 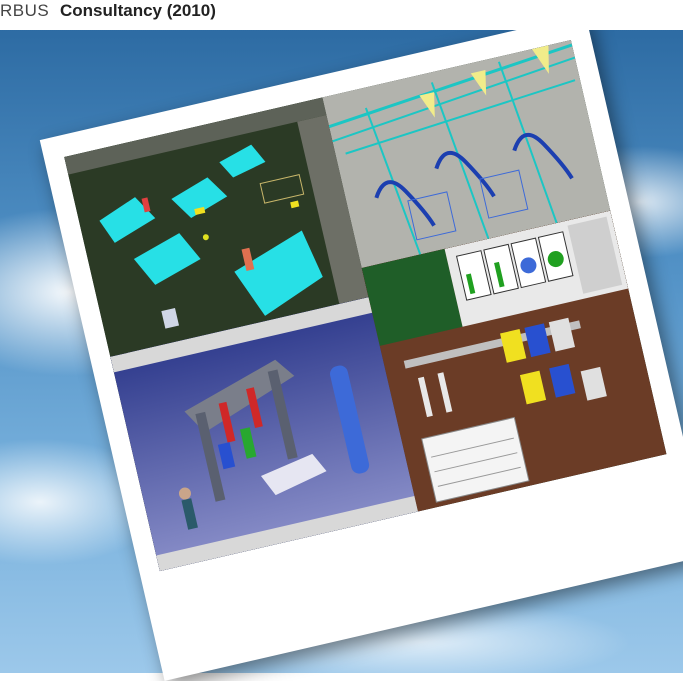 What do you see at coordinates (137, 10) in the screenshot?
I see `page-title: Consultancy (2010)` at bounding box center [137, 10].